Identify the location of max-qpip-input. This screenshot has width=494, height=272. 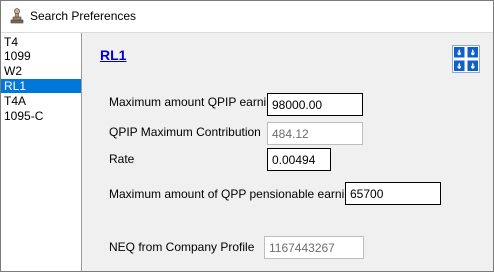
(315, 104).